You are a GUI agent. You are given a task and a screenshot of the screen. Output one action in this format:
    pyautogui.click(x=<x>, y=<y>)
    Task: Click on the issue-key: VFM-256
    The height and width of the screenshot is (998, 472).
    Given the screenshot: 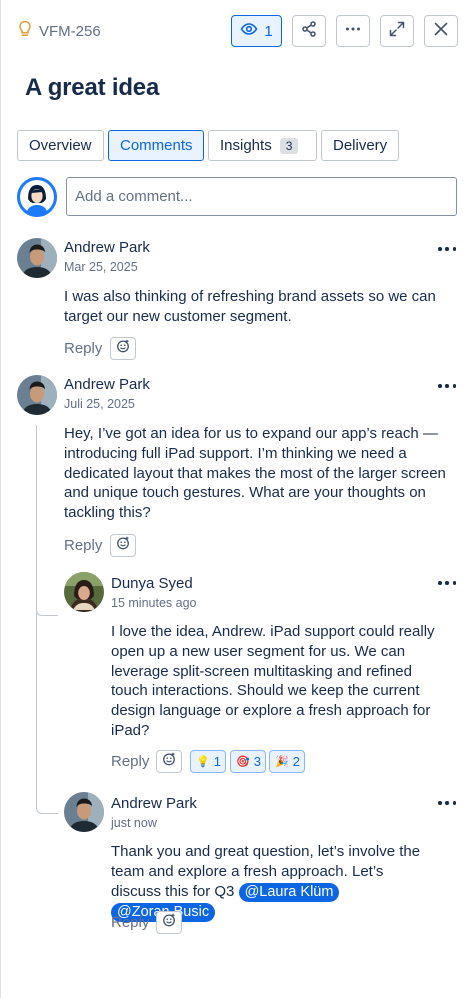 What is the action you would take?
    pyautogui.click(x=59, y=31)
    